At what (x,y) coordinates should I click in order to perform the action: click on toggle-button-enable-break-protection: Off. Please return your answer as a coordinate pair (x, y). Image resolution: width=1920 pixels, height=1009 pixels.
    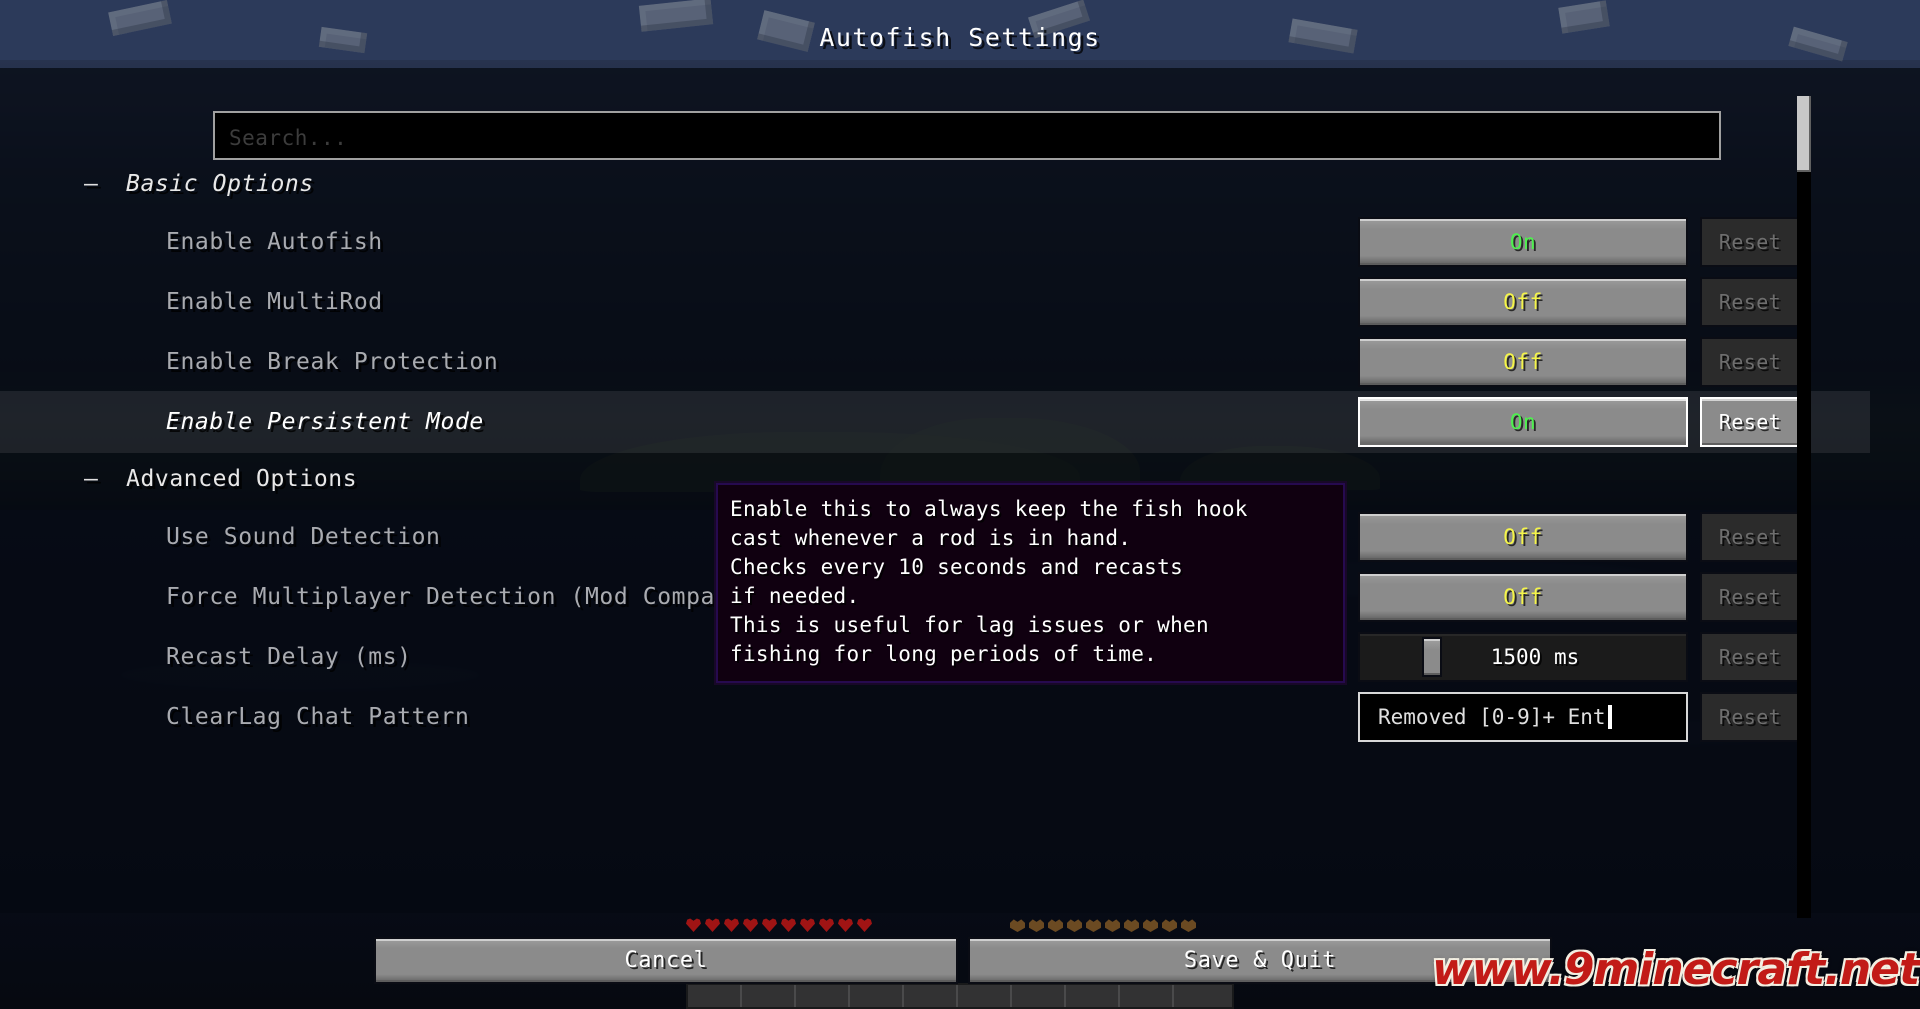
    Looking at the image, I should click on (1523, 362).